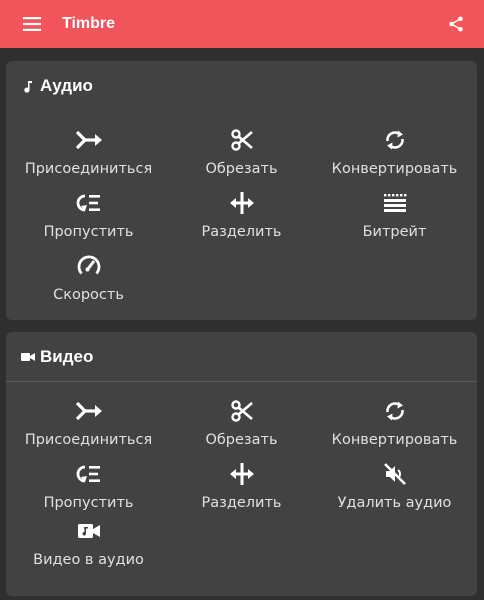 The width and height of the screenshot is (484, 600). What do you see at coordinates (32, 24) in the screenshot?
I see `hamburger-menu-icon` at bounding box center [32, 24].